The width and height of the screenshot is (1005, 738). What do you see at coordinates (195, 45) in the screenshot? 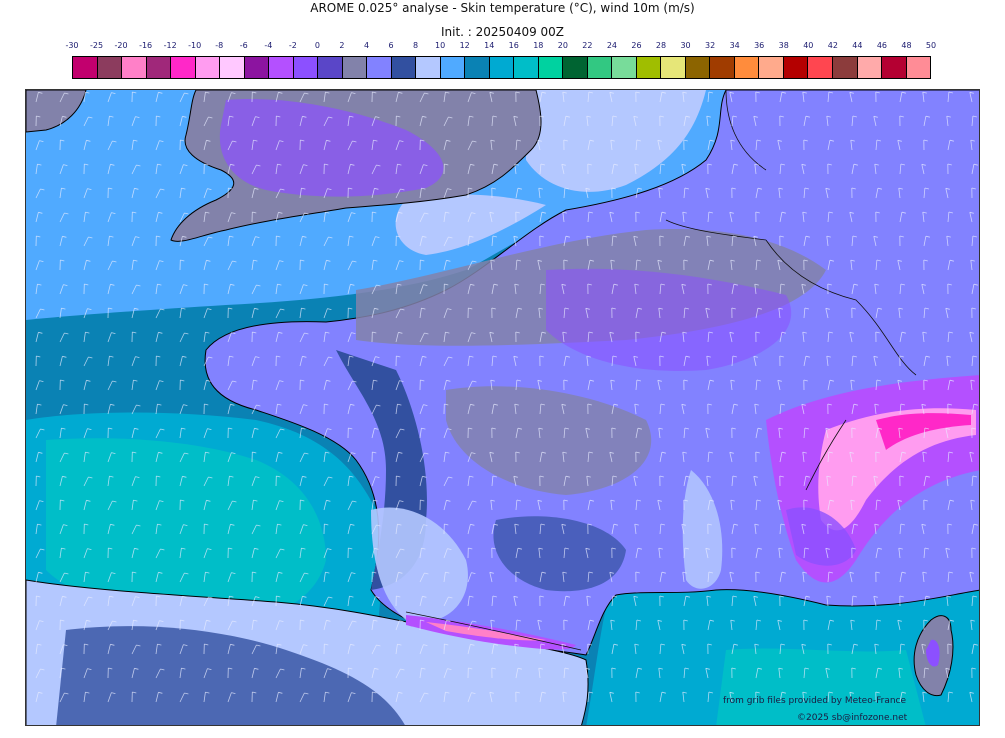
I see `colorbar-tick-label: -10` at bounding box center [195, 45].